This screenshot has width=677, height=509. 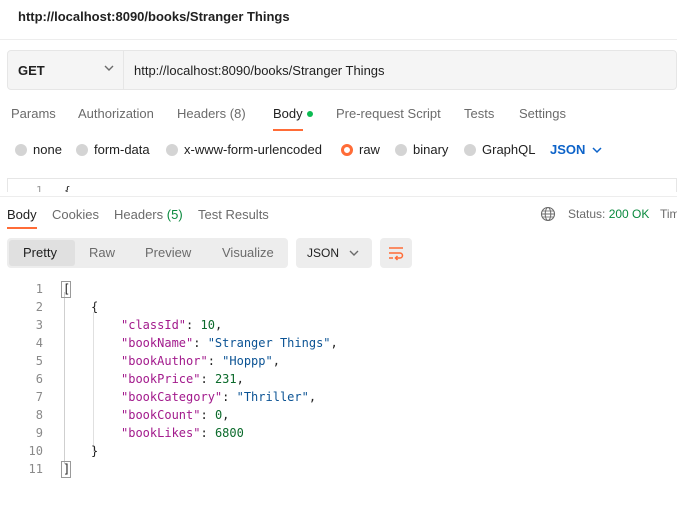 What do you see at coordinates (338, 399) in the screenshot?
I see `code-line: 7 "bookCategory": "Thriller",` at bounding box center [338, 399].